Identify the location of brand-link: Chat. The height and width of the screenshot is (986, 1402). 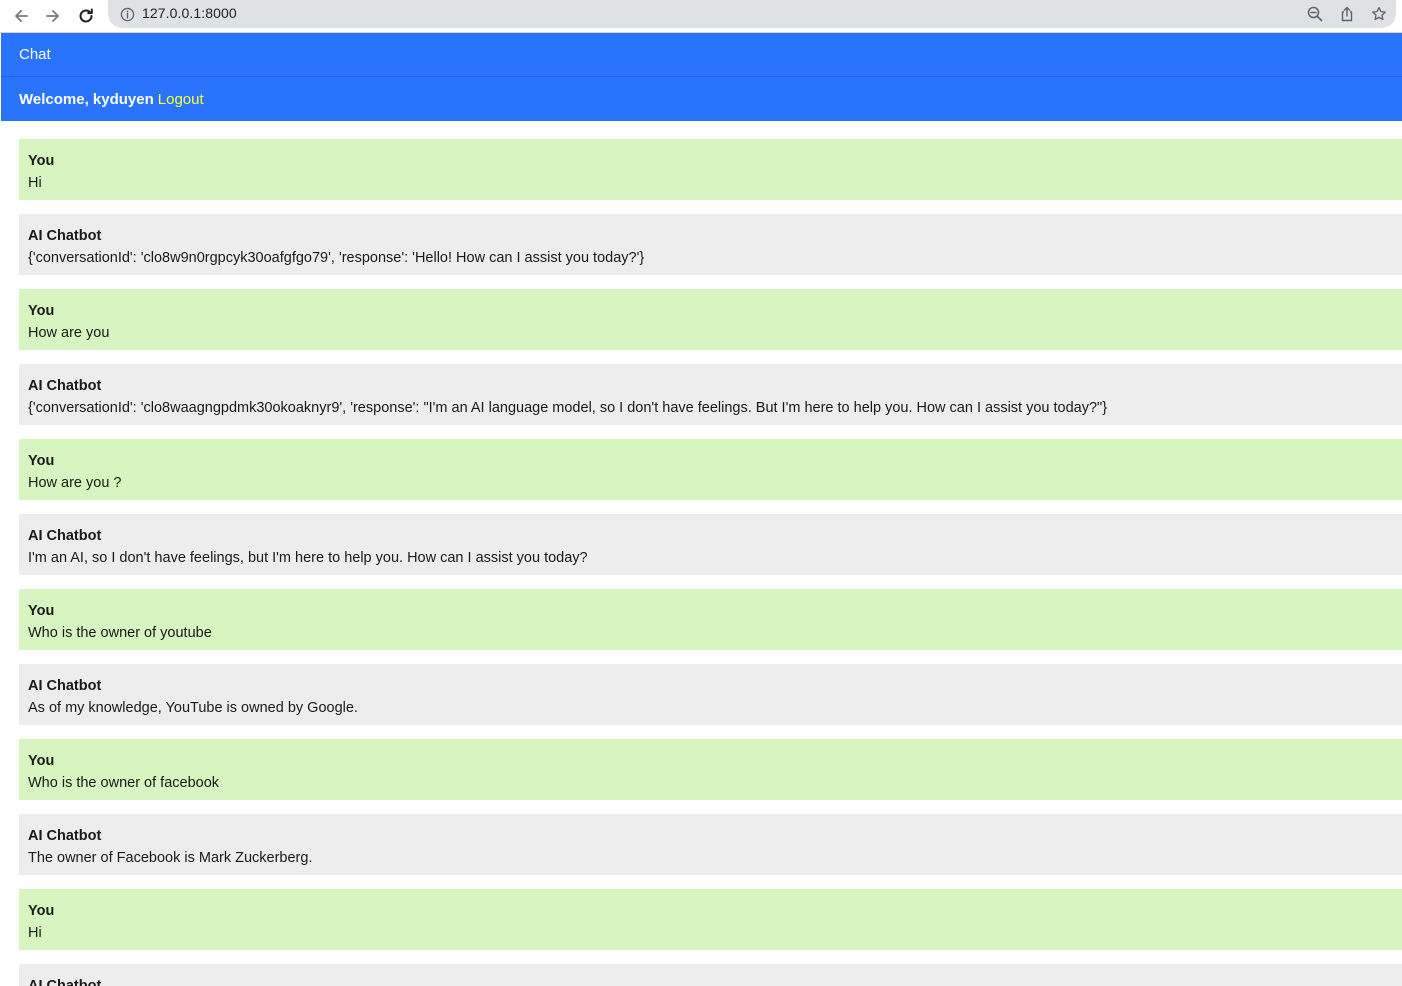
(35, 54).